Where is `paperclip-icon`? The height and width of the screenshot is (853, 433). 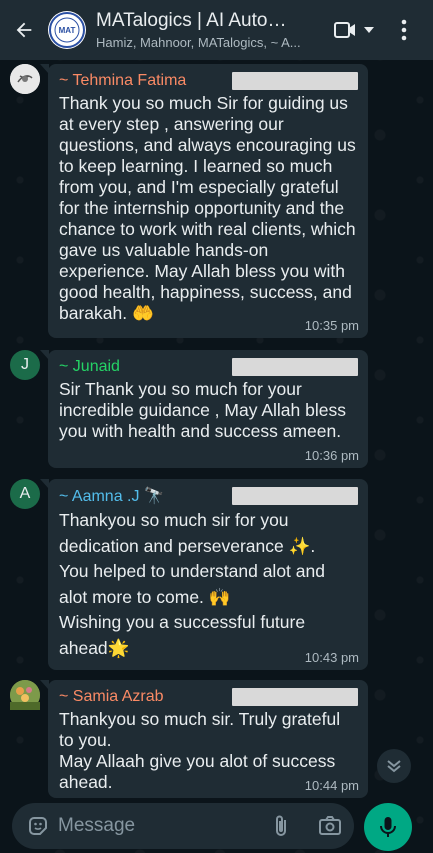 paperclip-icon is located at coordinates (281, 825).